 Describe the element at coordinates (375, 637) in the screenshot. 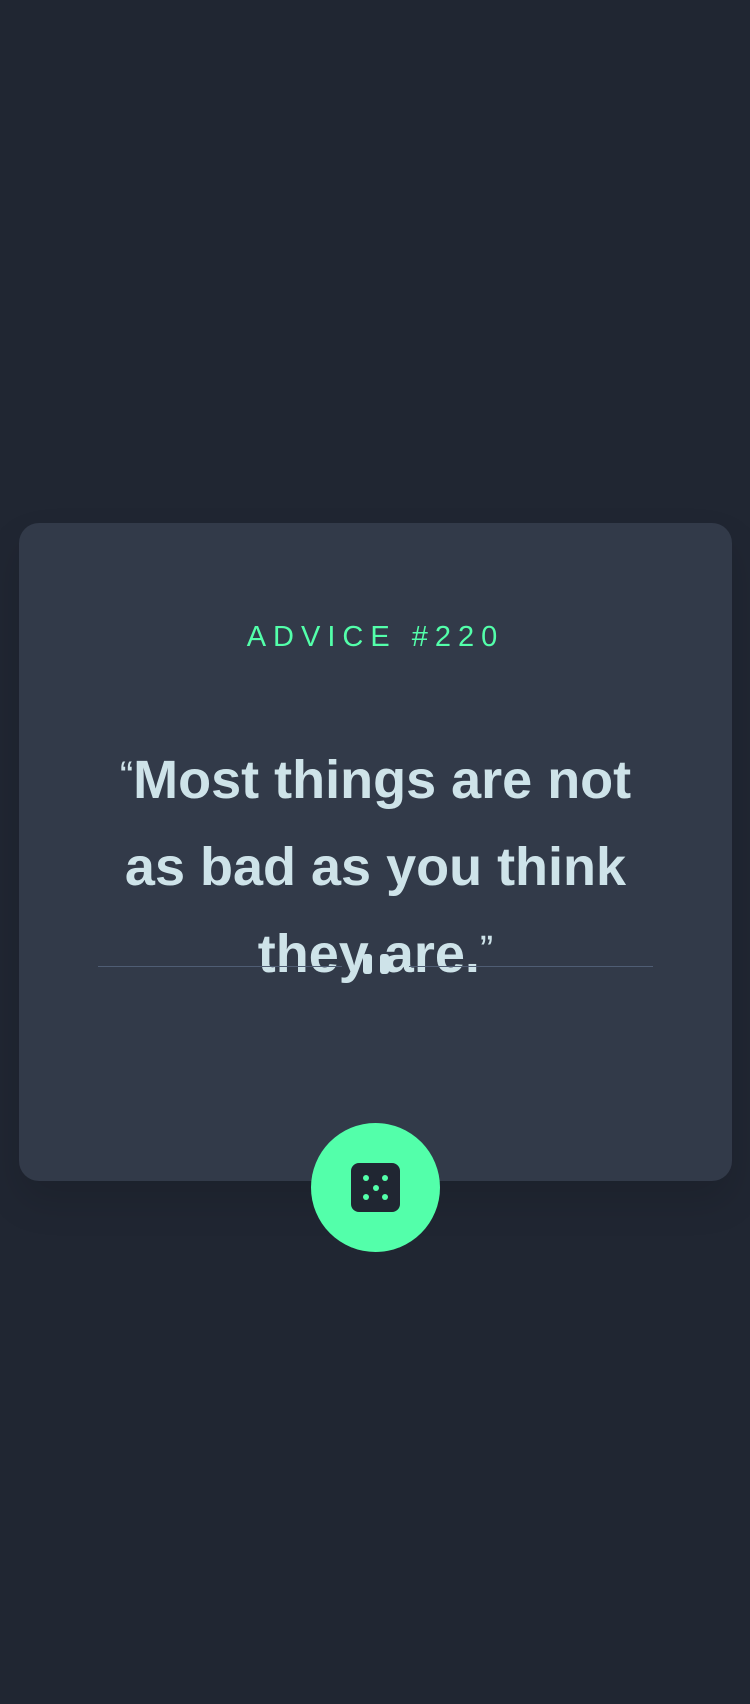

I see `advice-id: ADVICE #220` at that location.